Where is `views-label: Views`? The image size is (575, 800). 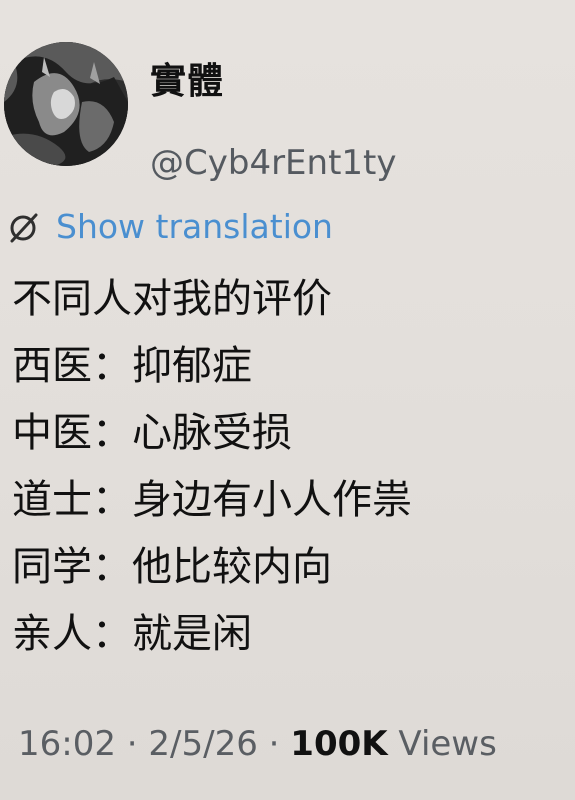 views-label: Views is located at coordinates (442, 744).